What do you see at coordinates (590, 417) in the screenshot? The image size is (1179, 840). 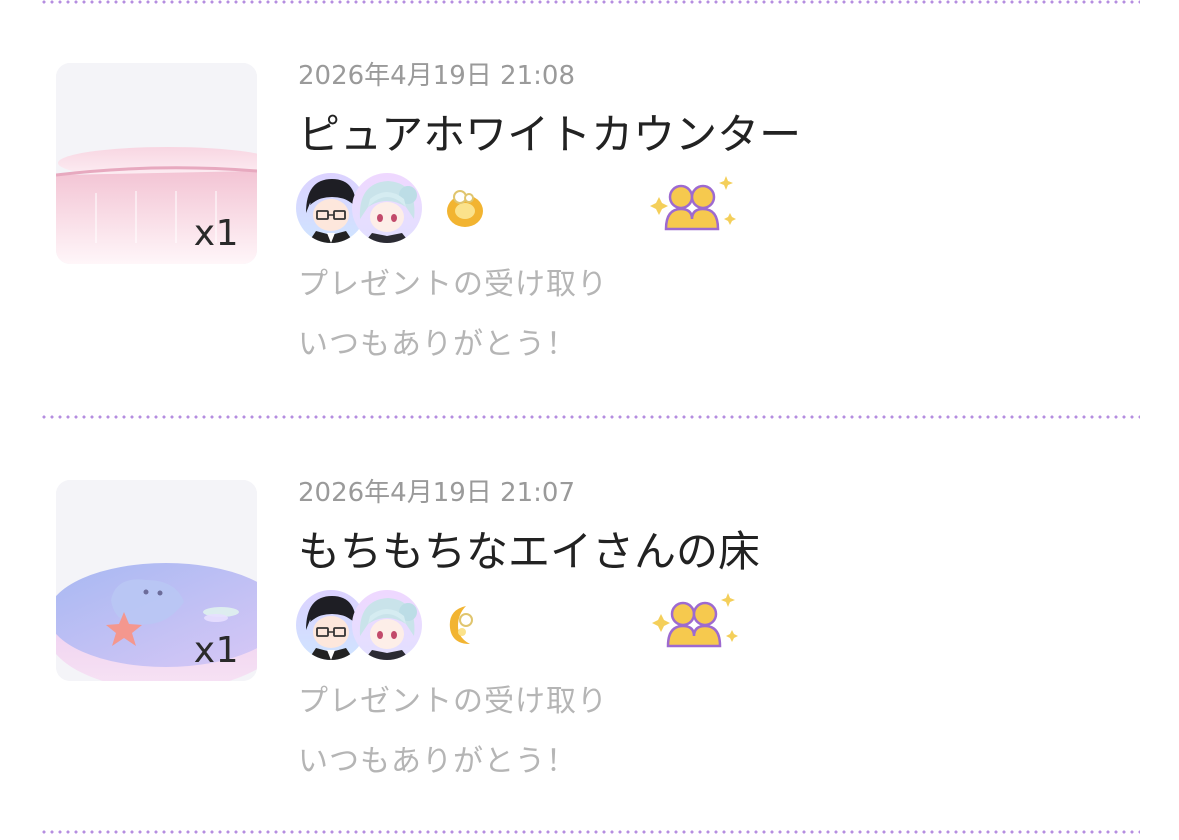 I see `entry-divider` at bounding box center [590, 417].